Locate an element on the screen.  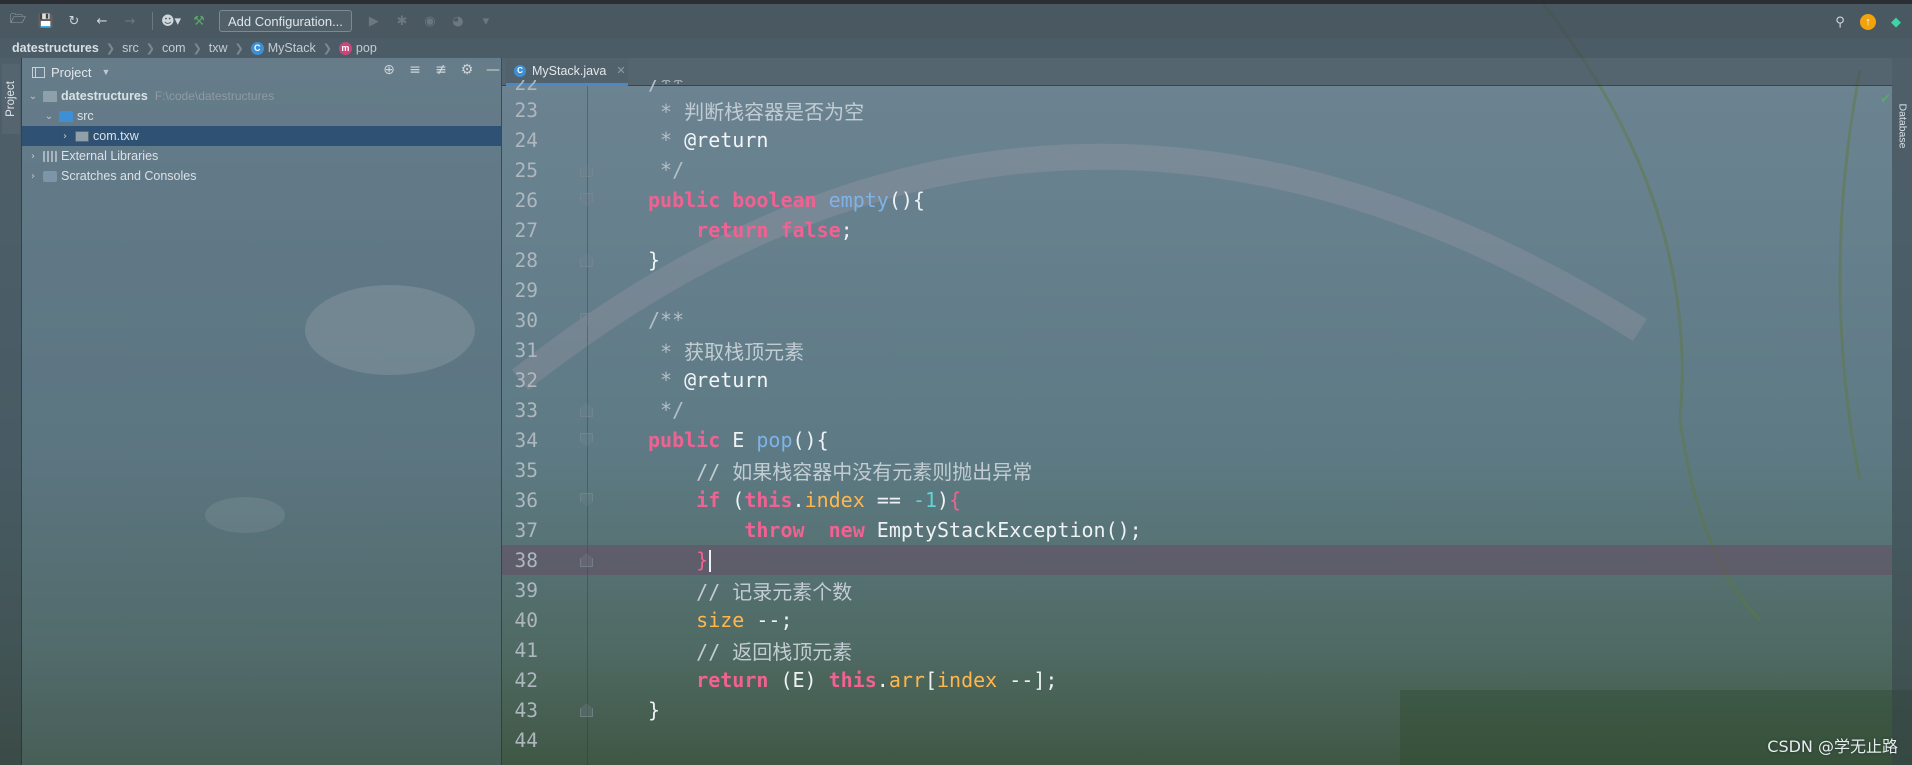
code-text: // 如果栈容器中没有元素则抛出异常 is located at coordinates (840, 470).